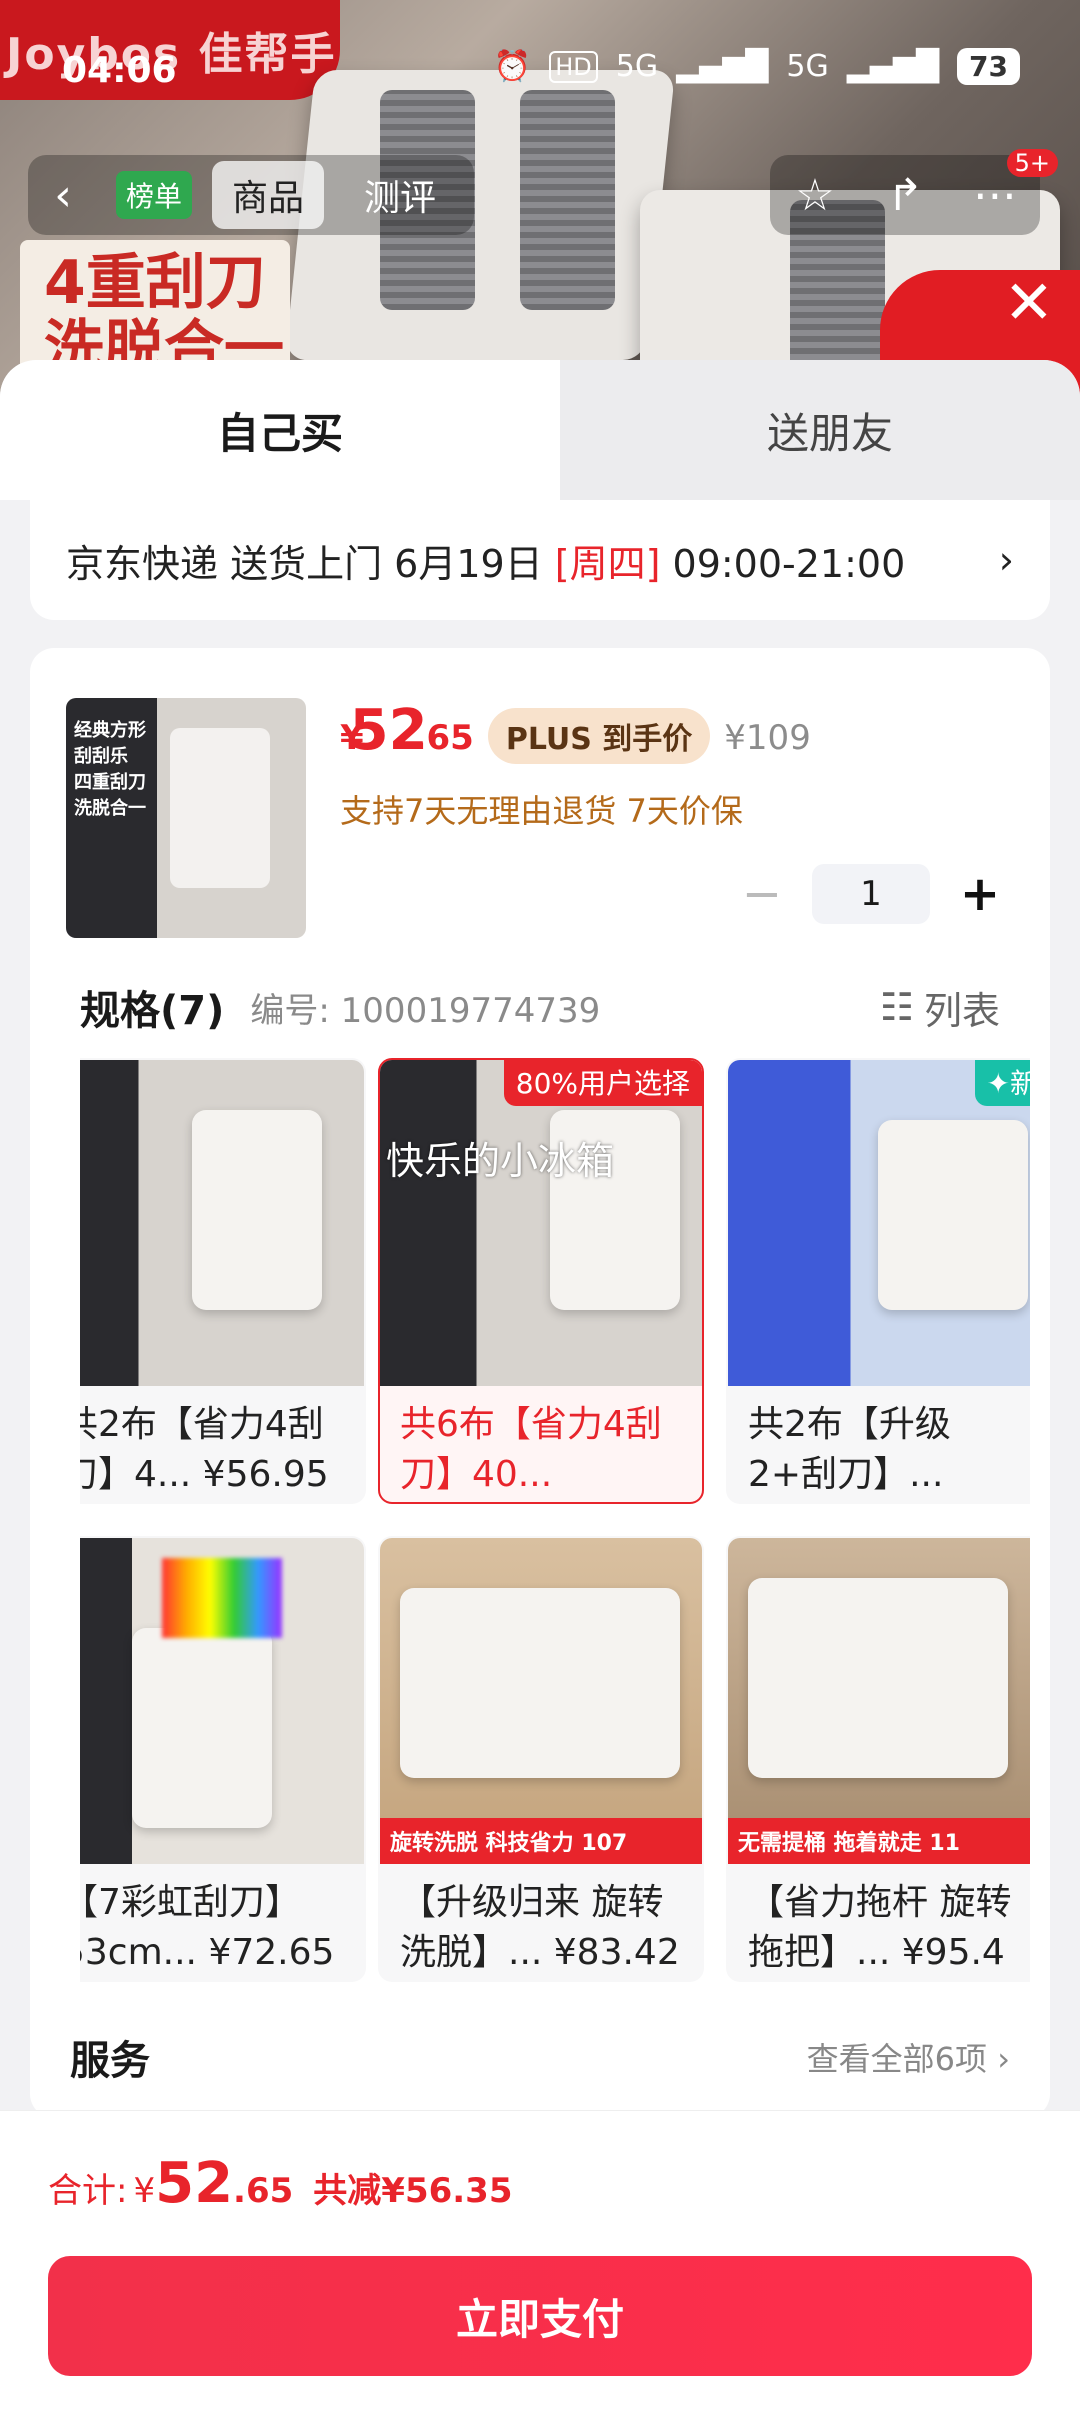 The height and width of the screenshot is (2413, 1080). Describe the element at coordinates (540, 2316) in the screenshot. I see `pay-now-button: 立即支付` at that location.